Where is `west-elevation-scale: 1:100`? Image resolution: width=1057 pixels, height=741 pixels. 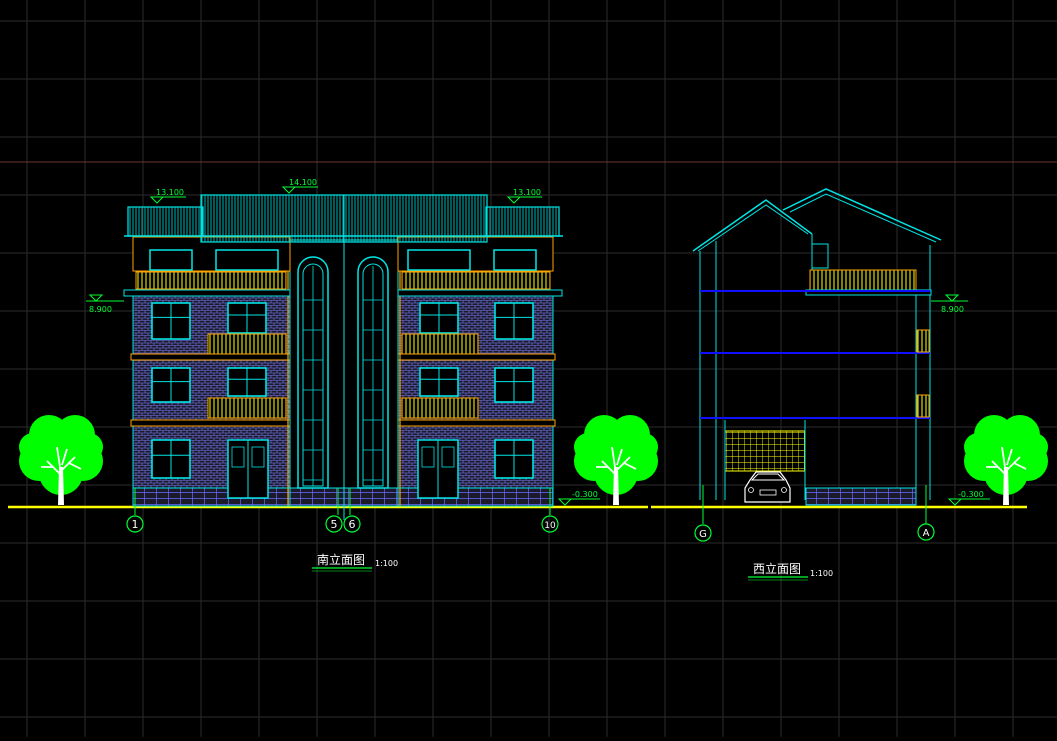 west-elevation-scale: 1:100 is located at coordinates (821, 573).